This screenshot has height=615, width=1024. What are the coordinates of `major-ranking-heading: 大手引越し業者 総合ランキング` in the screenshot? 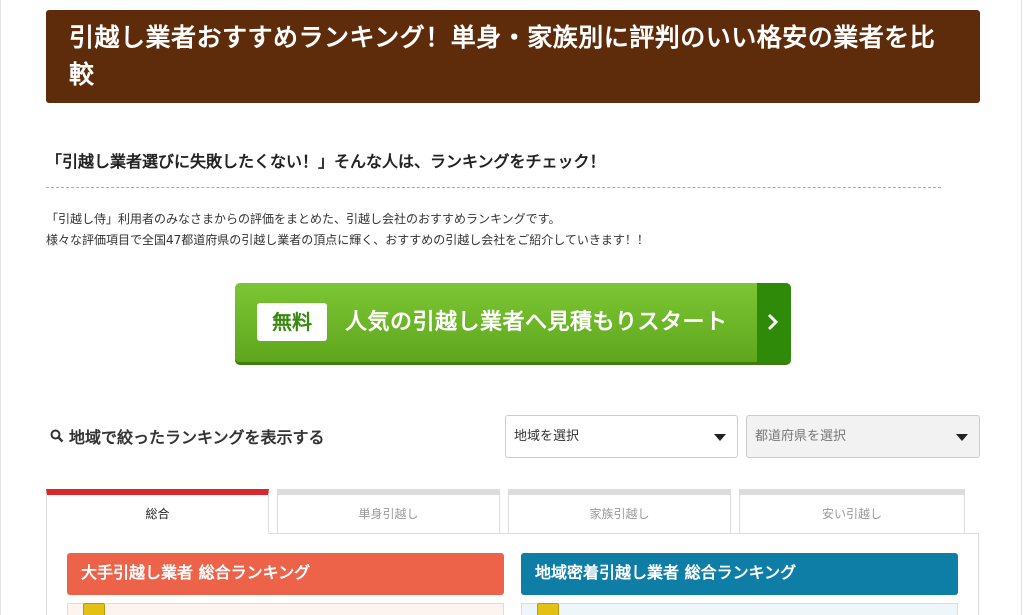 It's located at (285, 574).